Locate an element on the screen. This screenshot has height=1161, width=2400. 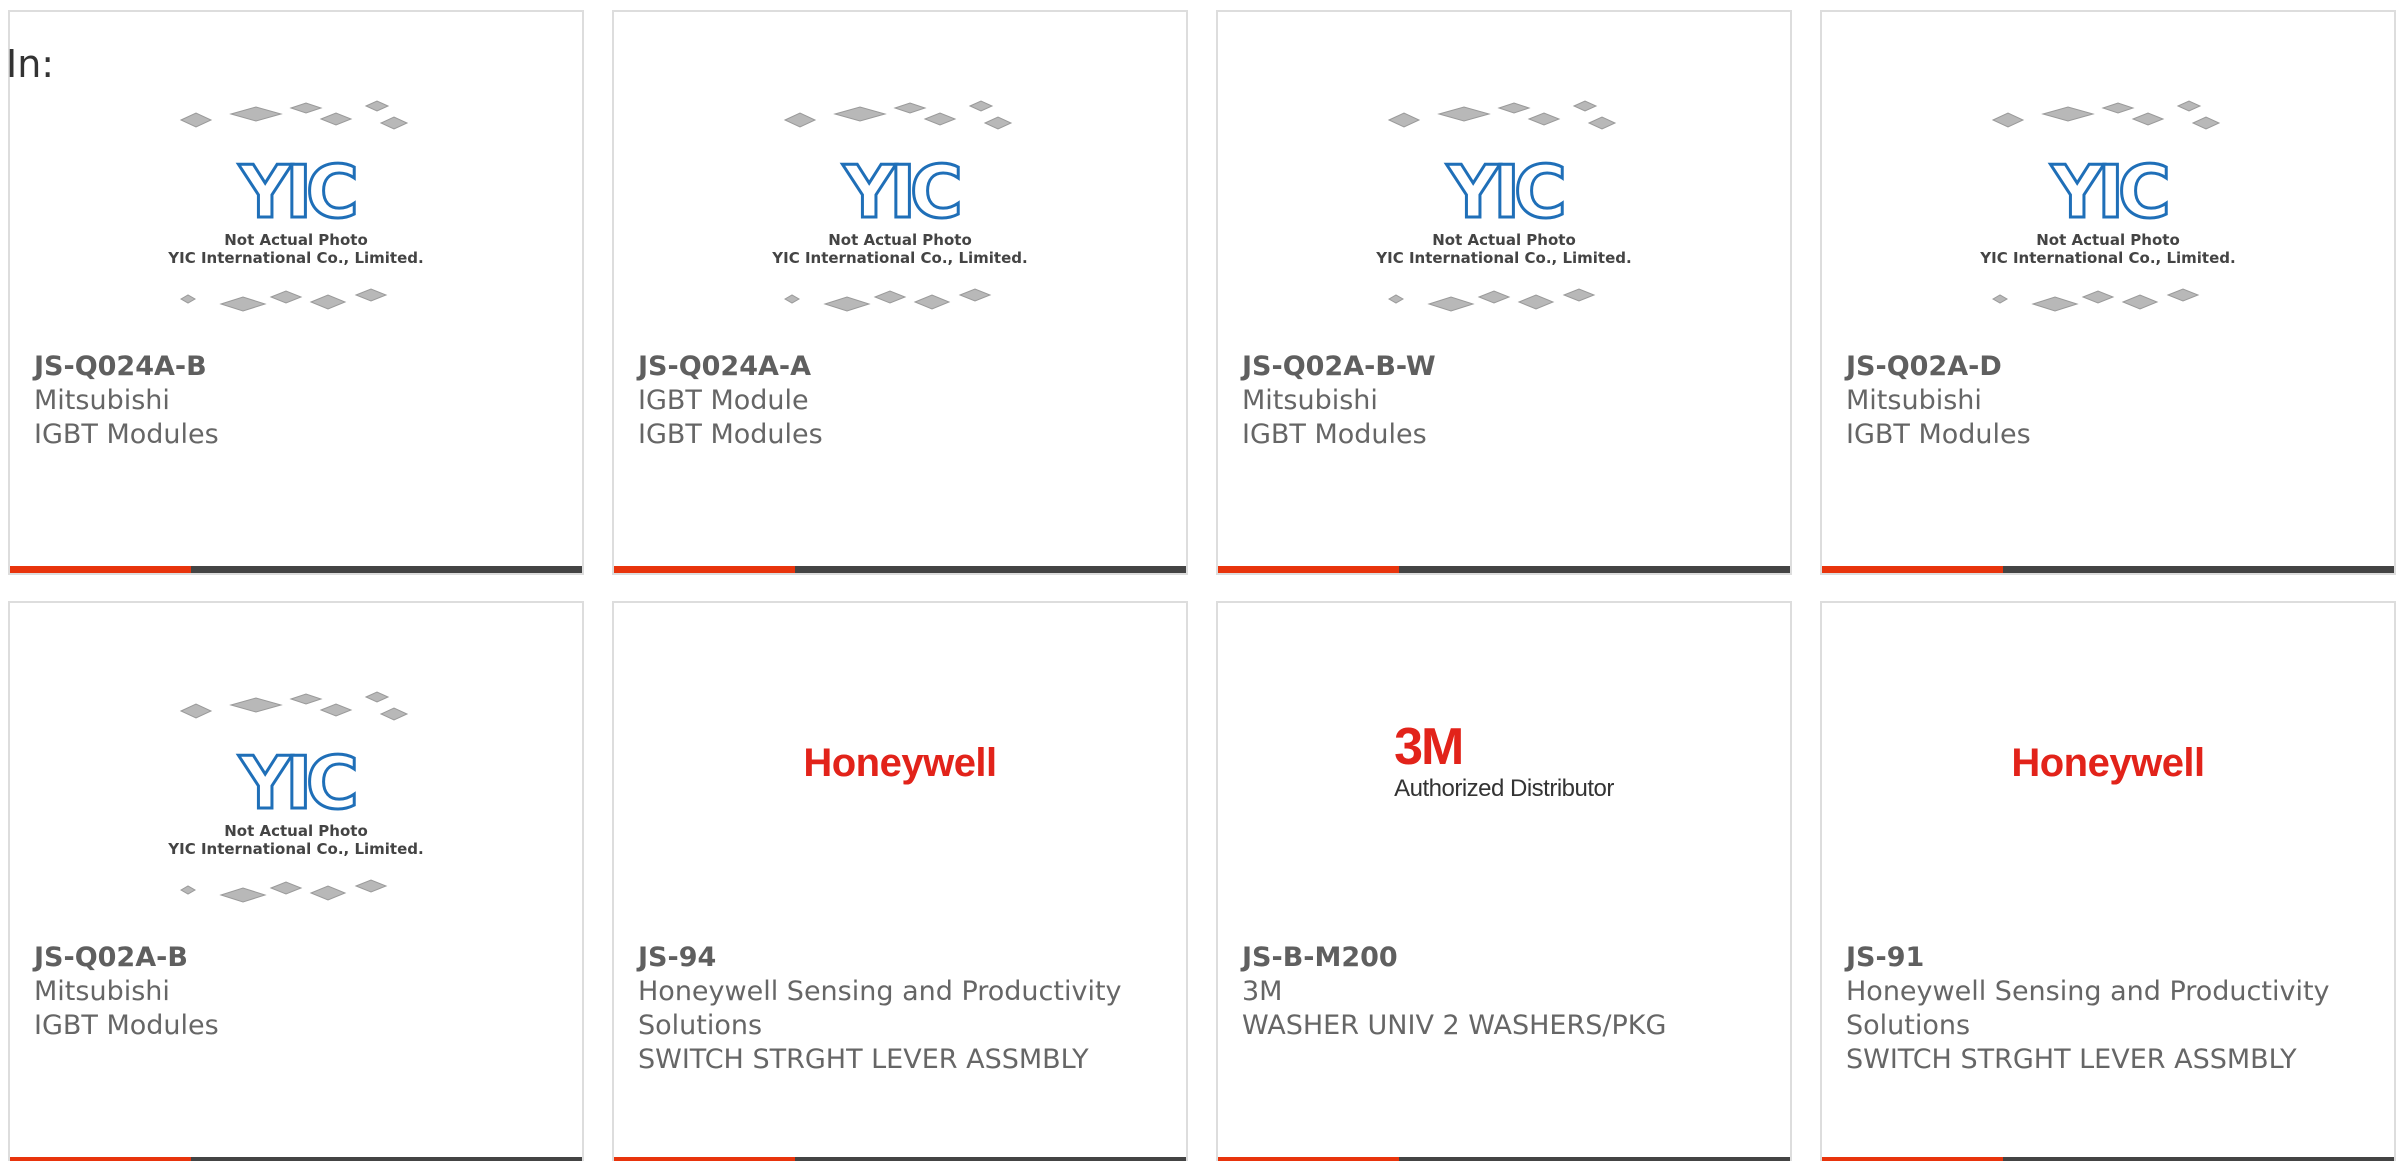
filter-label: In: is located at coordinates (30, 64).